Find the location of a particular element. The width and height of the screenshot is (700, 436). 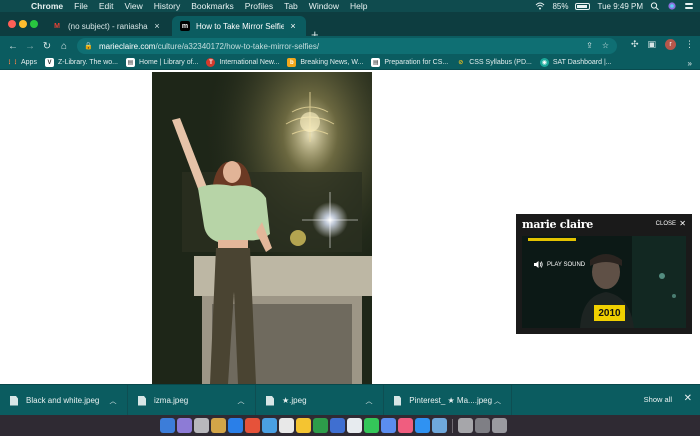

menu-window: Window is located at coordinates (324, 6).